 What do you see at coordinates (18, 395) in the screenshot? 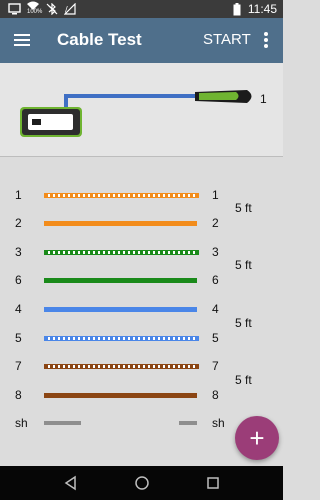
I see `pin-left: 8` at bounding box center [18, 395].